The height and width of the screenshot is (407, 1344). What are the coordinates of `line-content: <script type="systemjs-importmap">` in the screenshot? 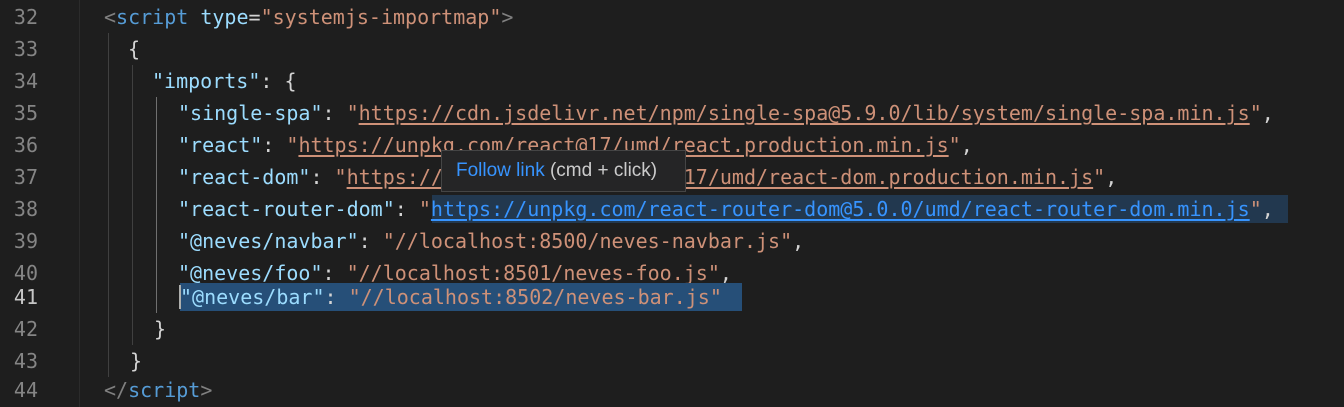 It's located at (308, 17).